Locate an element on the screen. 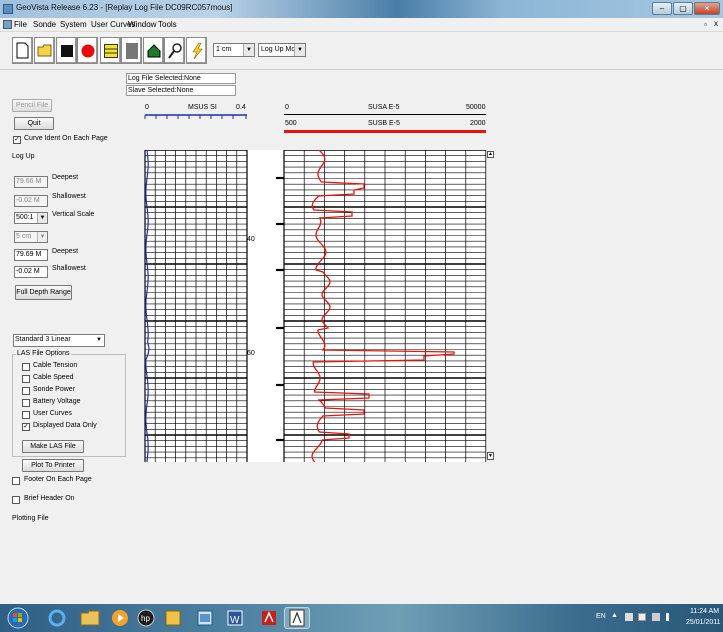 The width and height of the screenshot is (723, 632). shallowest-label-2: Shallowest is located at coordinates (69, 268).